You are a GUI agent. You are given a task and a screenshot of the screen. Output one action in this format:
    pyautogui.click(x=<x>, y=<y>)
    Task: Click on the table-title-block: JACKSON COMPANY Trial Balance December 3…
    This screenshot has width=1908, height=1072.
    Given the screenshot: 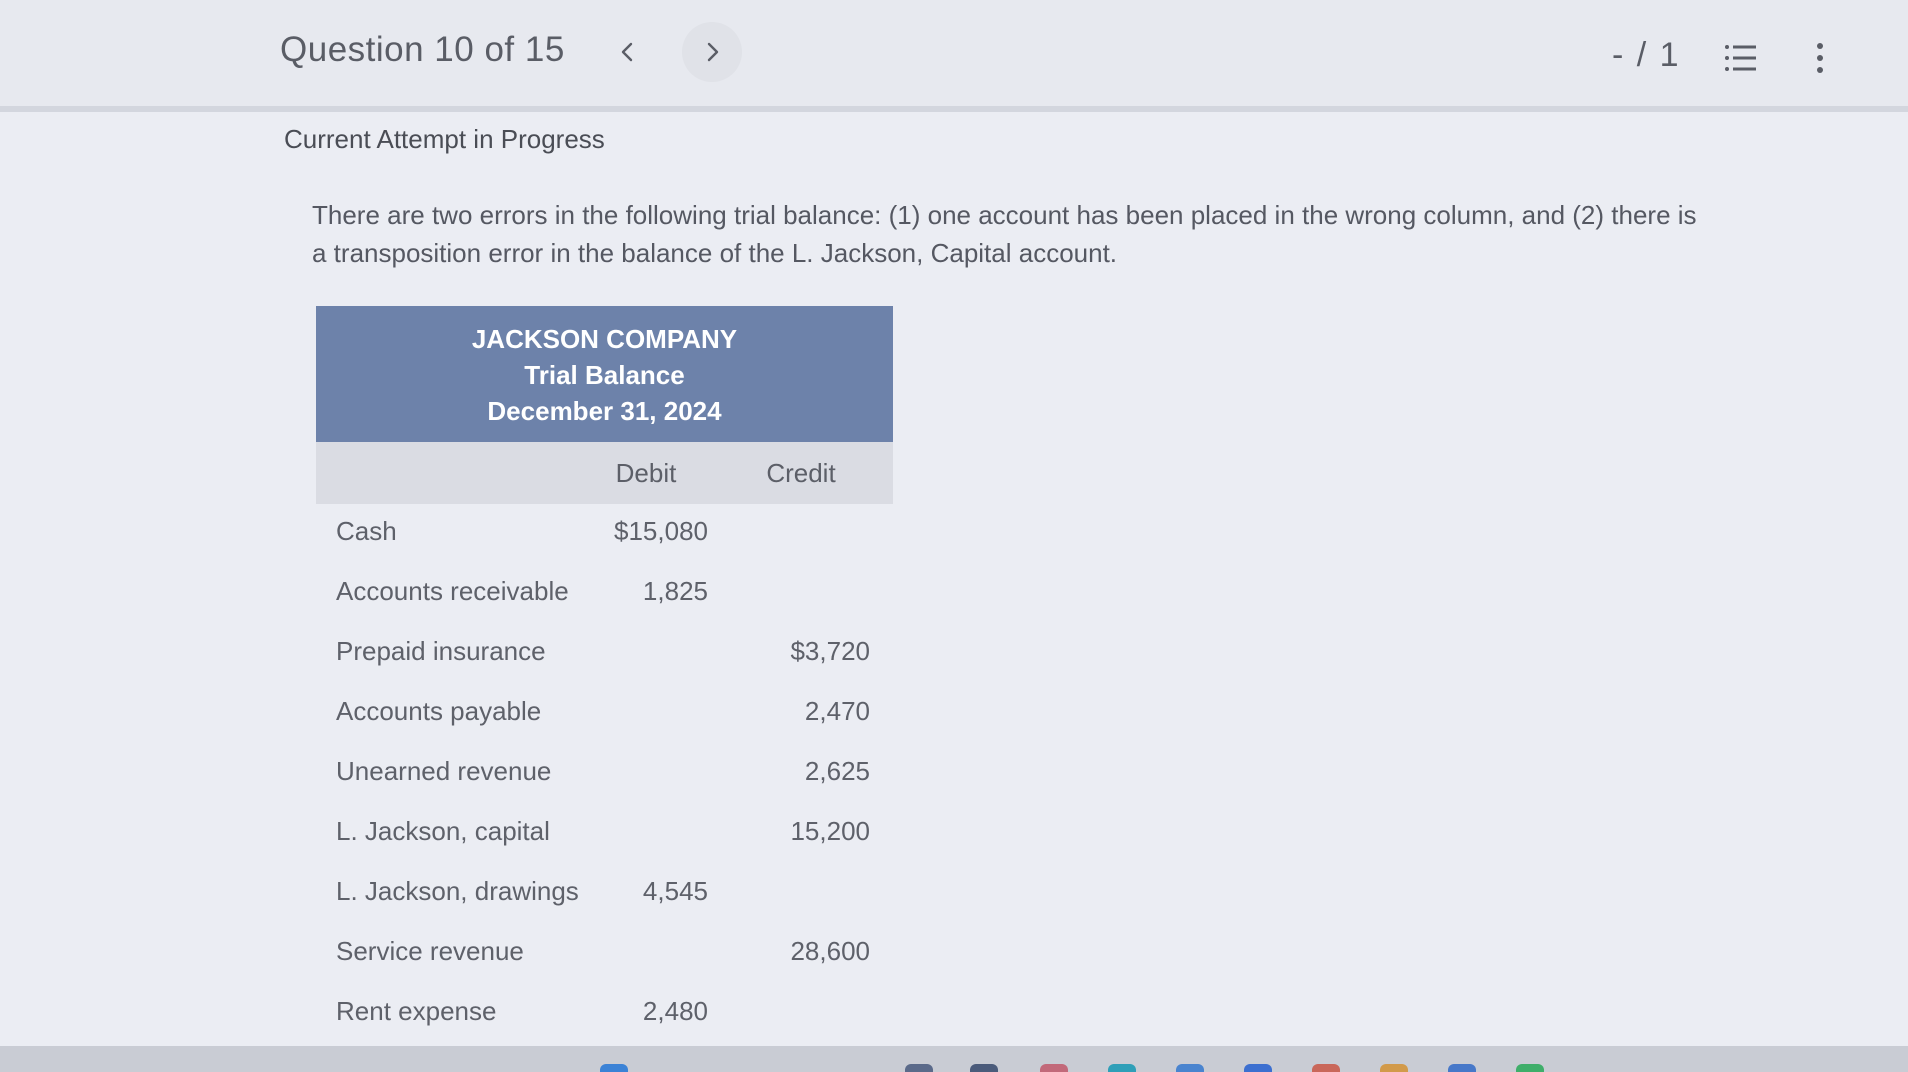 What is the action you would take?
    pyautogui.click(x=604, y=374)
    